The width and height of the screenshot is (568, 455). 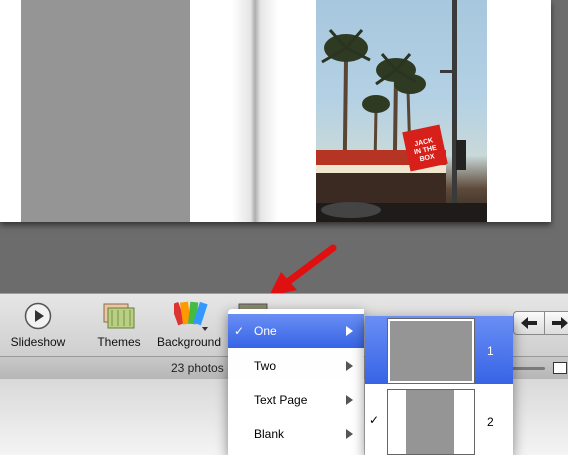 I want to click on background-button: Background, so click(x=189, y=325).